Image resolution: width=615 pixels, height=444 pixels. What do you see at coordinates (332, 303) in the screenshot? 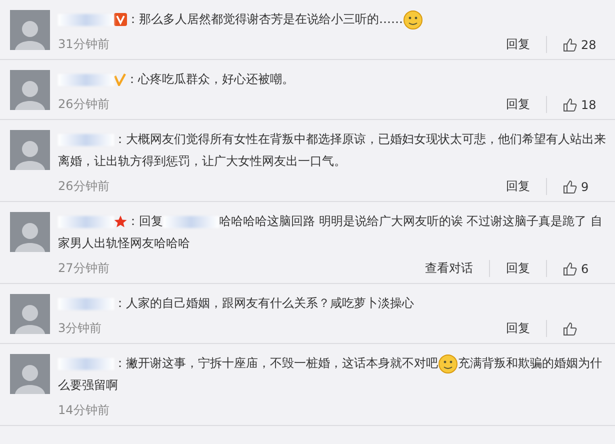
I see `comment-text: ：人家的自己婚姻，跟网友有什么关系？咸吃萝卜淡操心` at bounding box center [332, 303].